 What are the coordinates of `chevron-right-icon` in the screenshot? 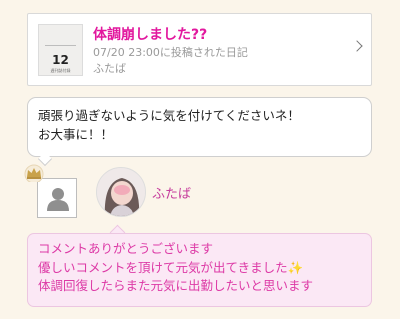 It's located at (357, 46).